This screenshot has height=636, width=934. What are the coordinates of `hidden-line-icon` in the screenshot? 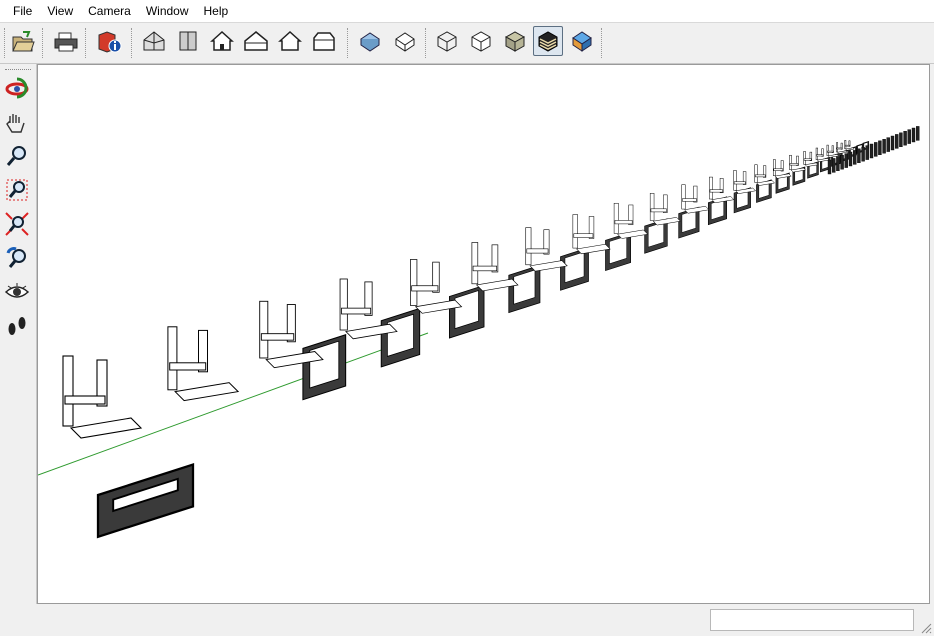 It's located at (481, 41).